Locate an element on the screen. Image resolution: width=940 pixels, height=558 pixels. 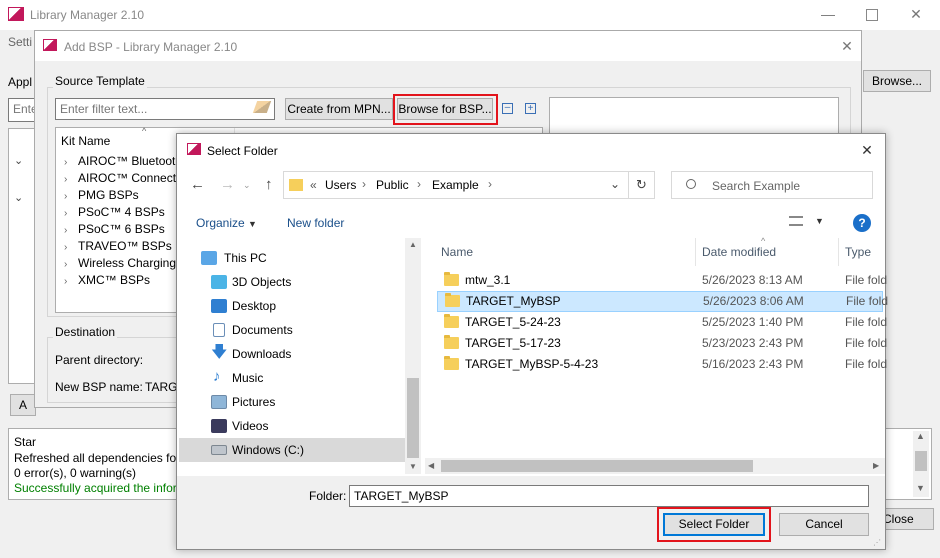
kit-row: › PSoC™ 6 BSPs is located at coordinates (114, 229).